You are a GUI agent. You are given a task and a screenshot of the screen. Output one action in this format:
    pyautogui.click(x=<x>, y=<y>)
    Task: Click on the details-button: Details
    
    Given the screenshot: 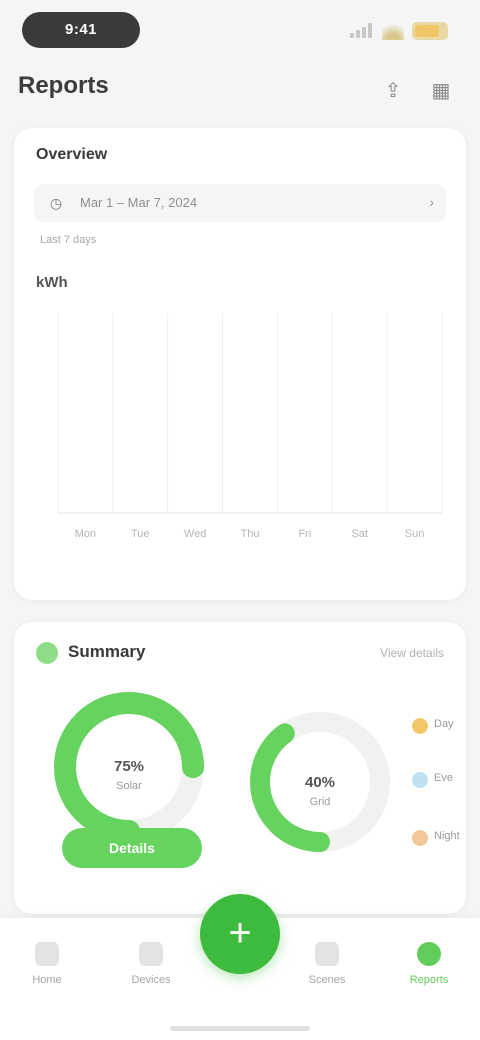 What is the action you would take?
    pyautogui.click(x=132, y=848)
    